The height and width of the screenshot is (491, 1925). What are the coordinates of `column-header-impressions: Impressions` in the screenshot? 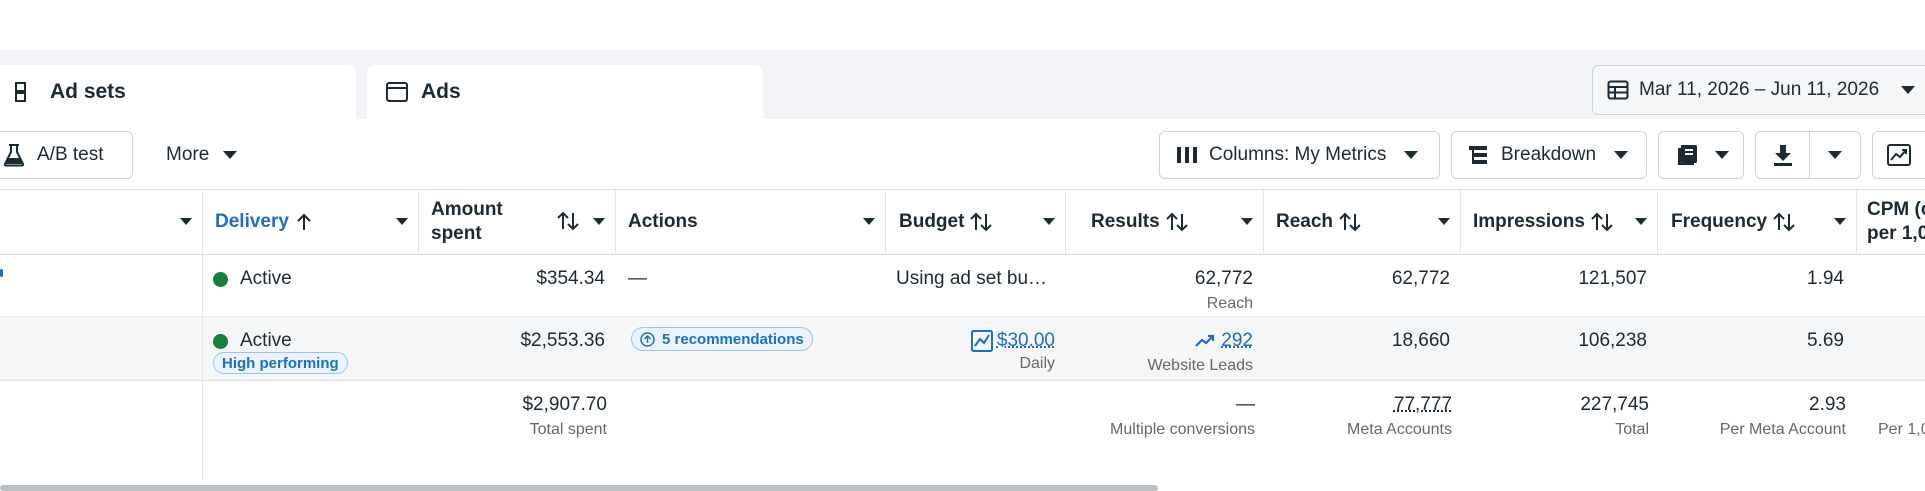 It's located at (1559, 222).